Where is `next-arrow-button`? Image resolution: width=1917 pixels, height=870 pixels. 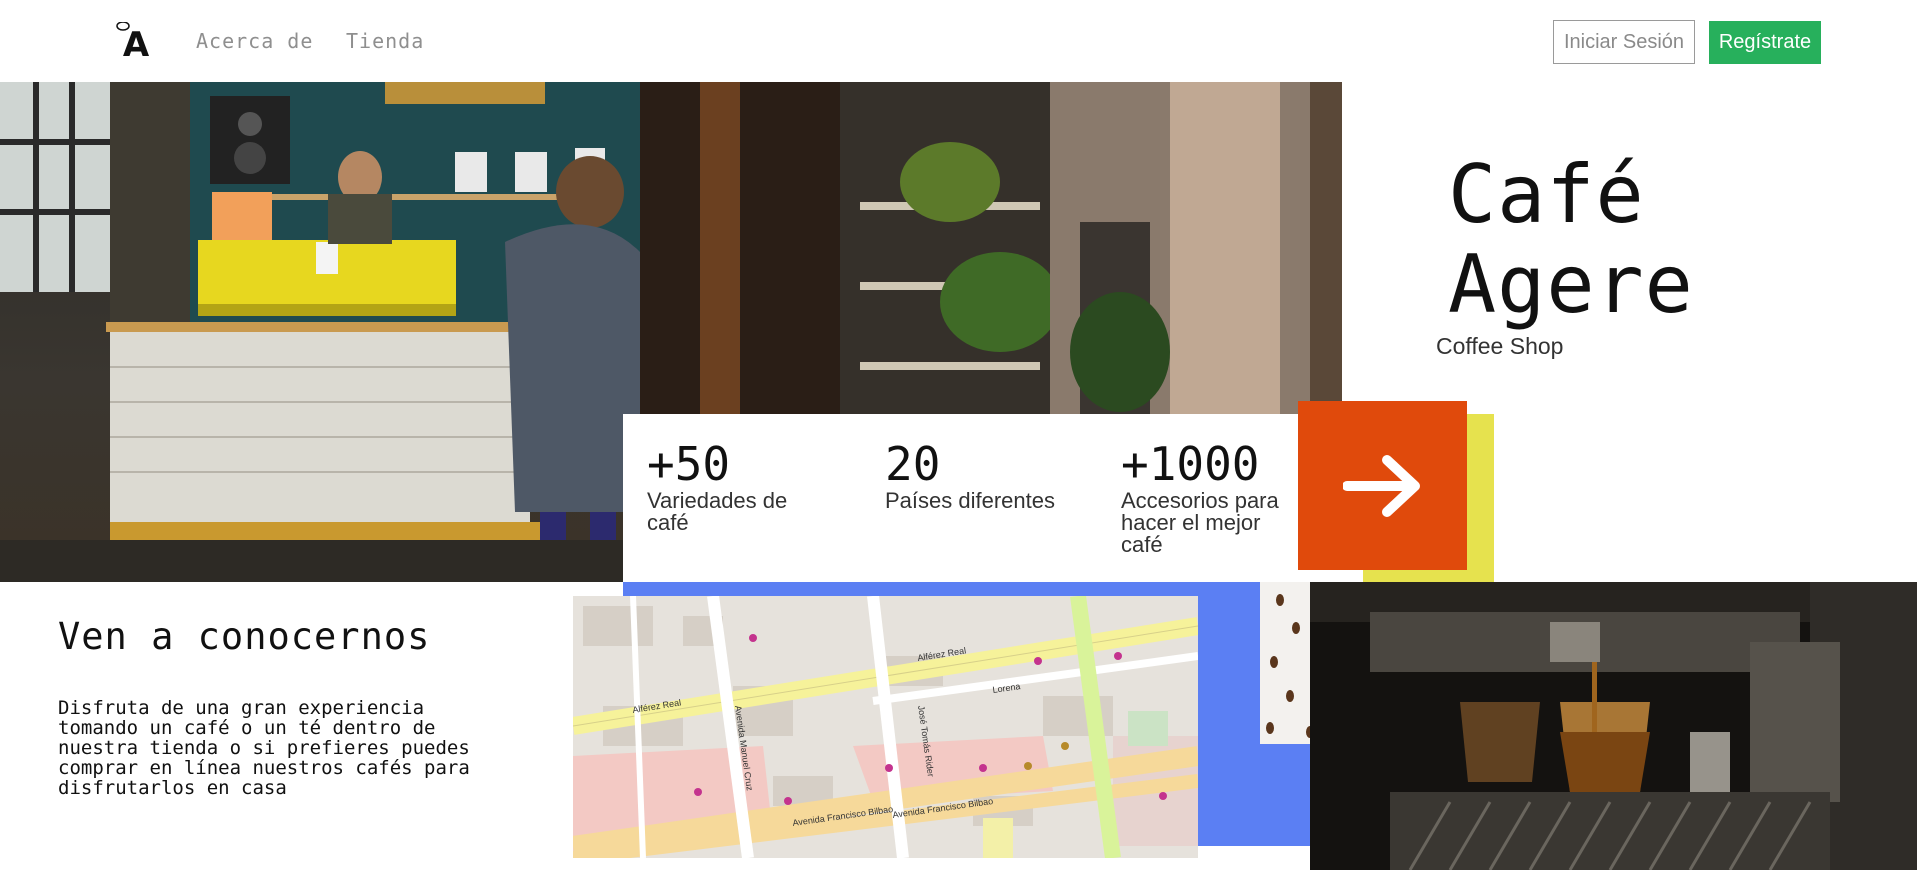
next-arrow-button is located at coordinates (1382, 485).